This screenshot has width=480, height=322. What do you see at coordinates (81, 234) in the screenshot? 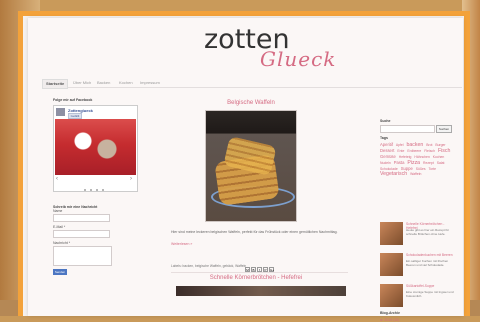
I see `email-field` at bounding box center [81, 234].